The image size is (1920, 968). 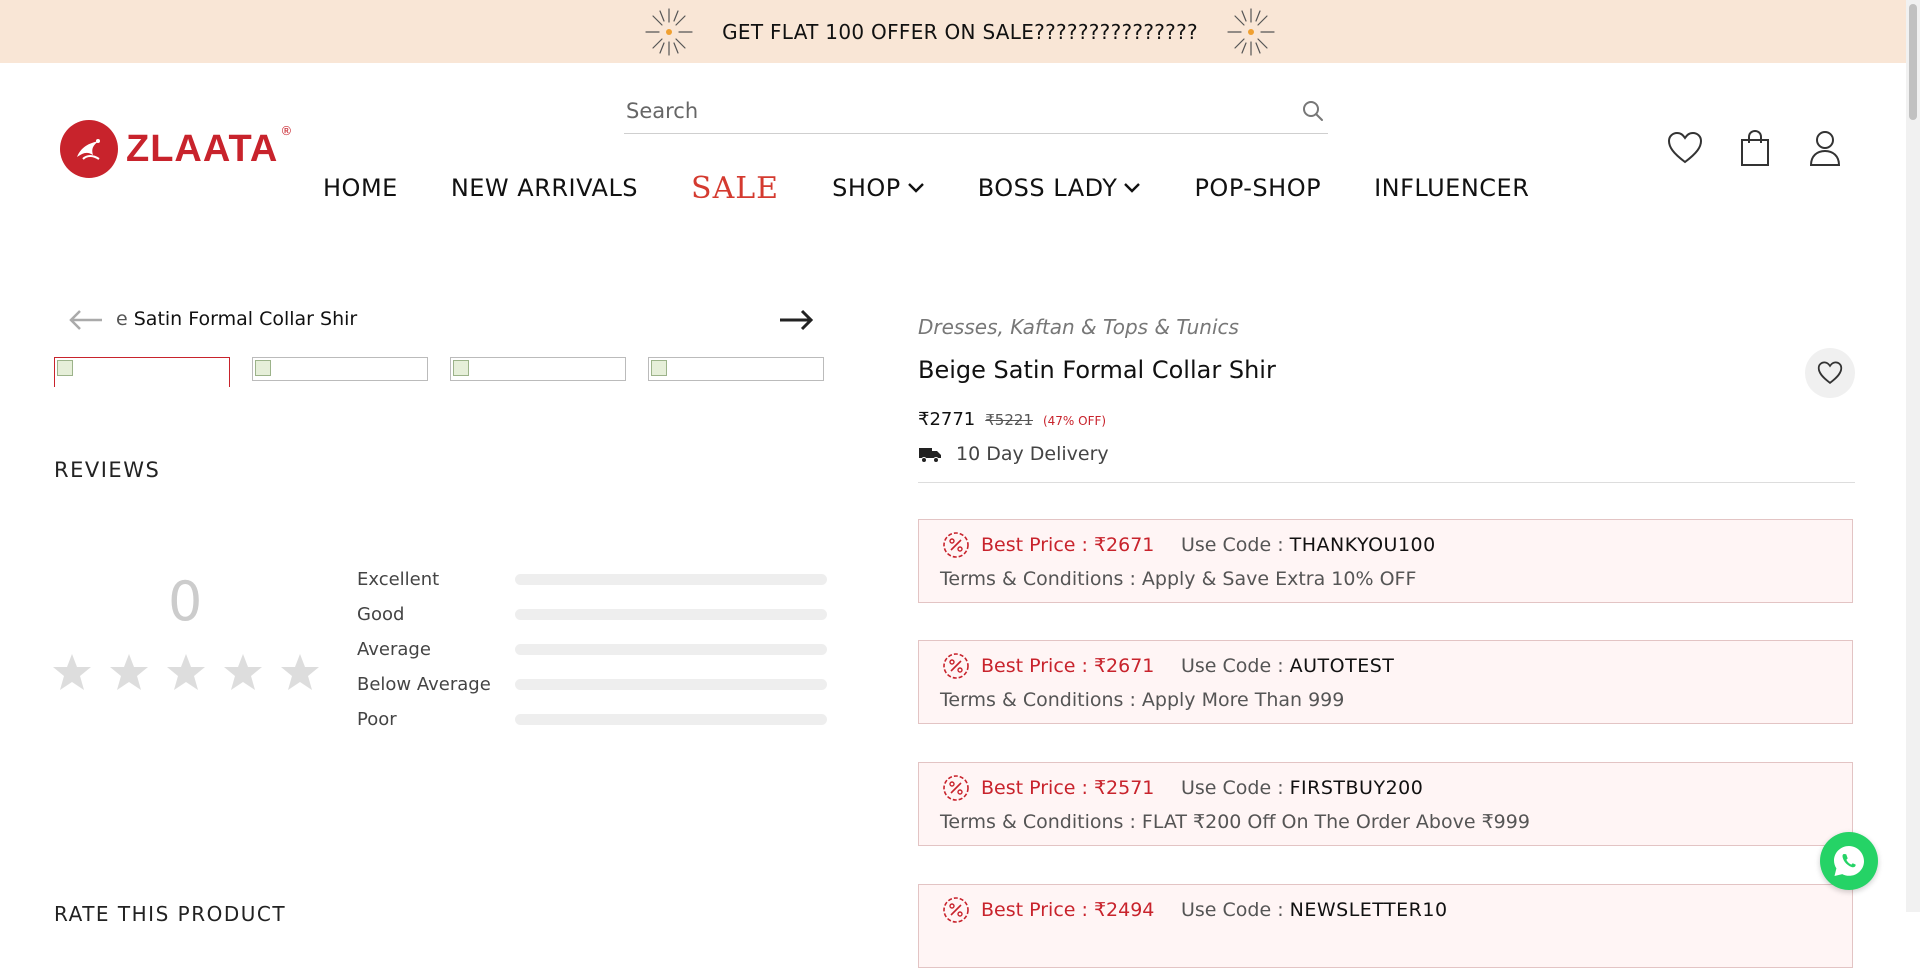 I want to click on header-actions, so click(x=1770, y=148).